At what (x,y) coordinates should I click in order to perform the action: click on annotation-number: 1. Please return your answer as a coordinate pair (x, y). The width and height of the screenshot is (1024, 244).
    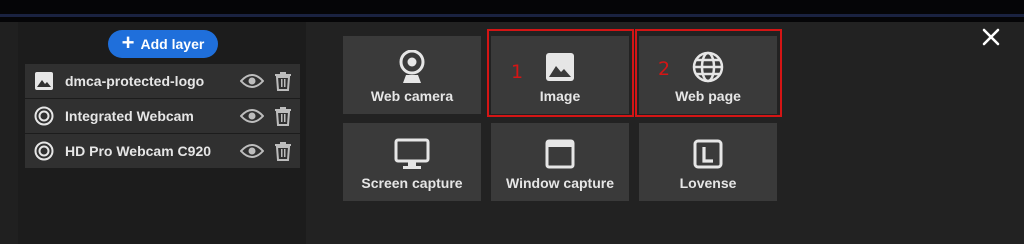
    Looking at the image, I should click on (517, 72).